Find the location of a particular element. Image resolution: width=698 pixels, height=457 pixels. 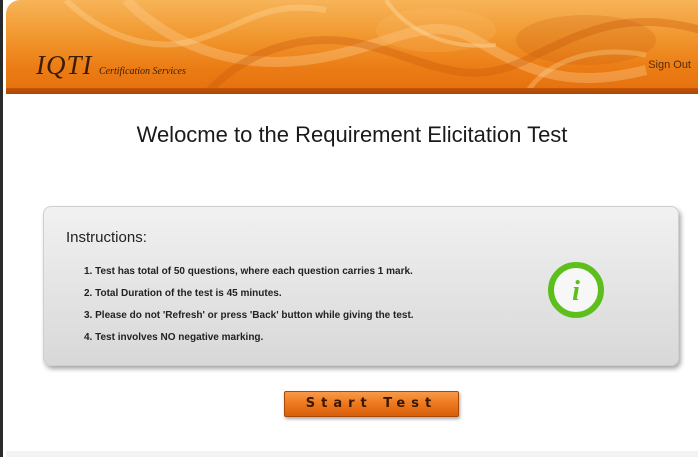

start-test-button: Start Test is located at coordinates (371, 404).